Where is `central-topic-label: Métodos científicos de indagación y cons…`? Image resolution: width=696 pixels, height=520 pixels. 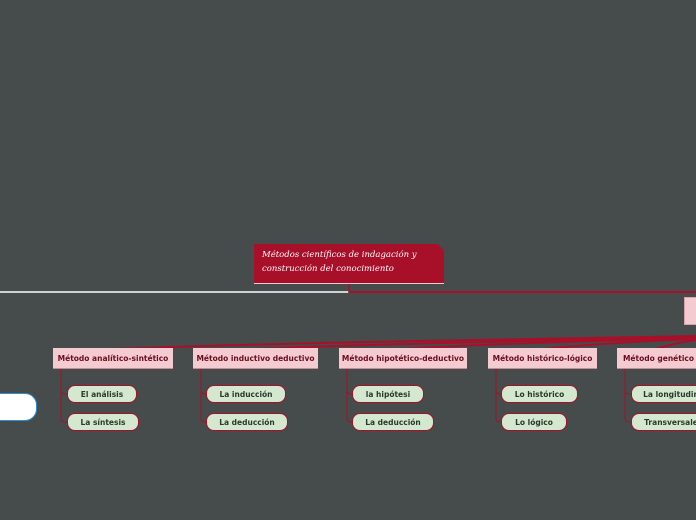
central-topic-label: Métodos científicos de indagación y cons… is located at coordinates (339, 262).